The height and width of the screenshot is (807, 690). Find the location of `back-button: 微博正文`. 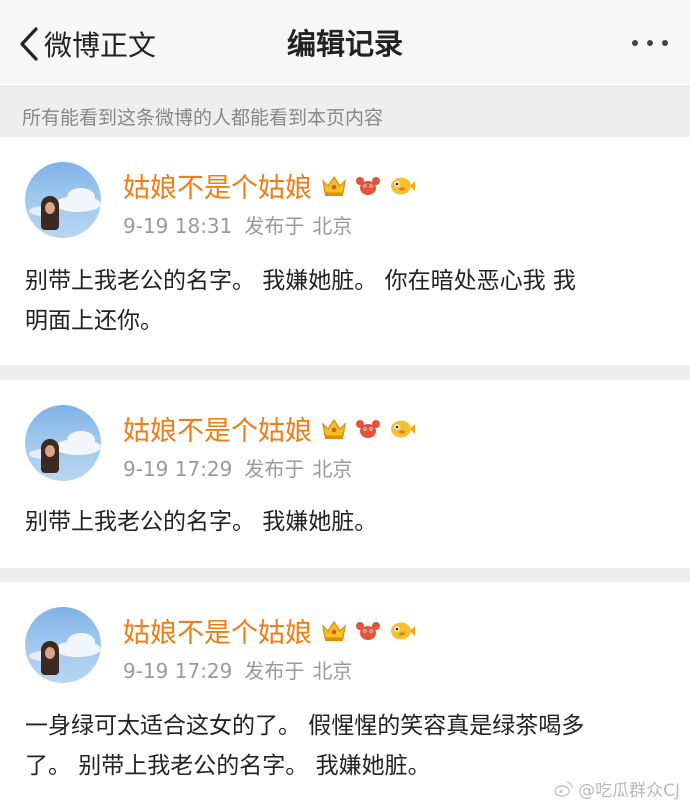

back-button: 微博正文 is located at coordinates (87, 44).